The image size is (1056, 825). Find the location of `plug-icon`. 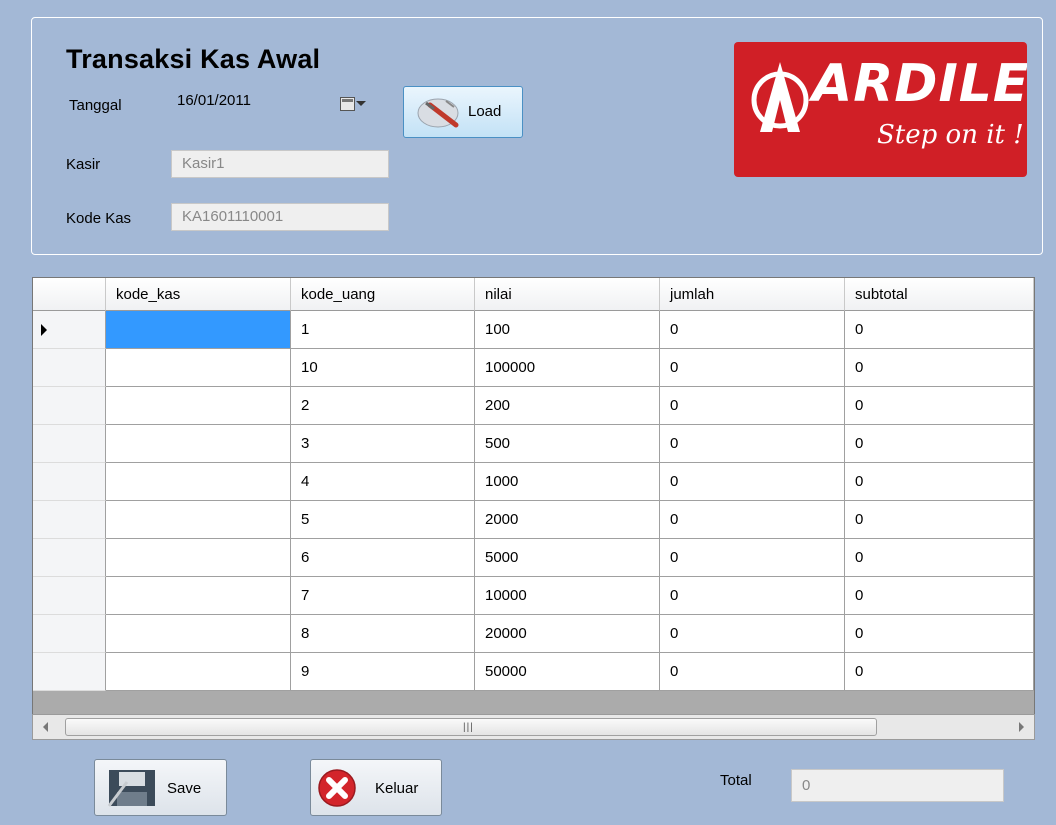

plug-icon is located at coordinates (442, 115).